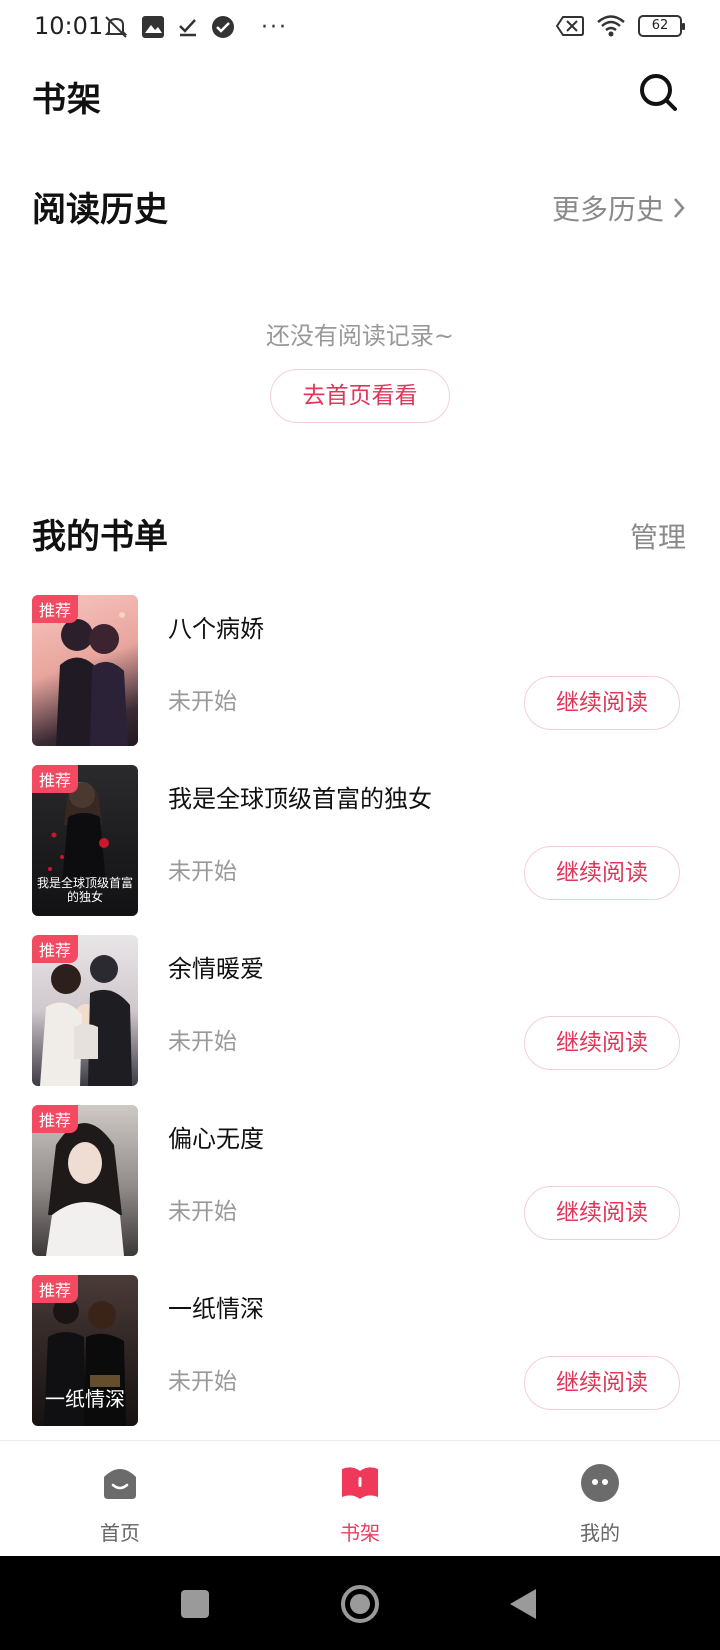 The image size is (720, 1650). Describe the element at coordinates (216, 966) in the screenshot. I see `book-title: 余情暖爱` at that location.